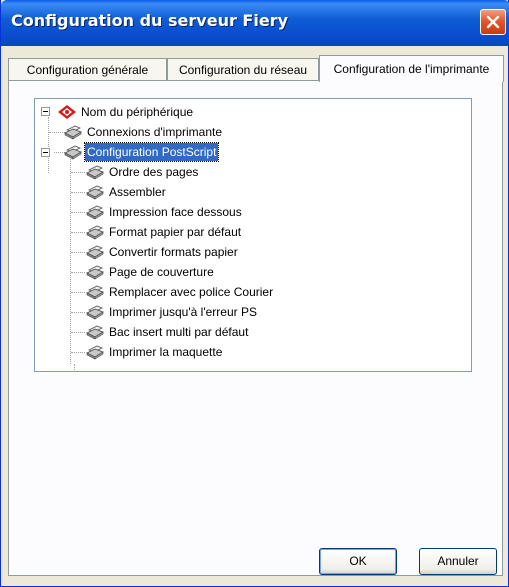  I want to click on tab-general-label: Configuration générale, so click(87, 70).